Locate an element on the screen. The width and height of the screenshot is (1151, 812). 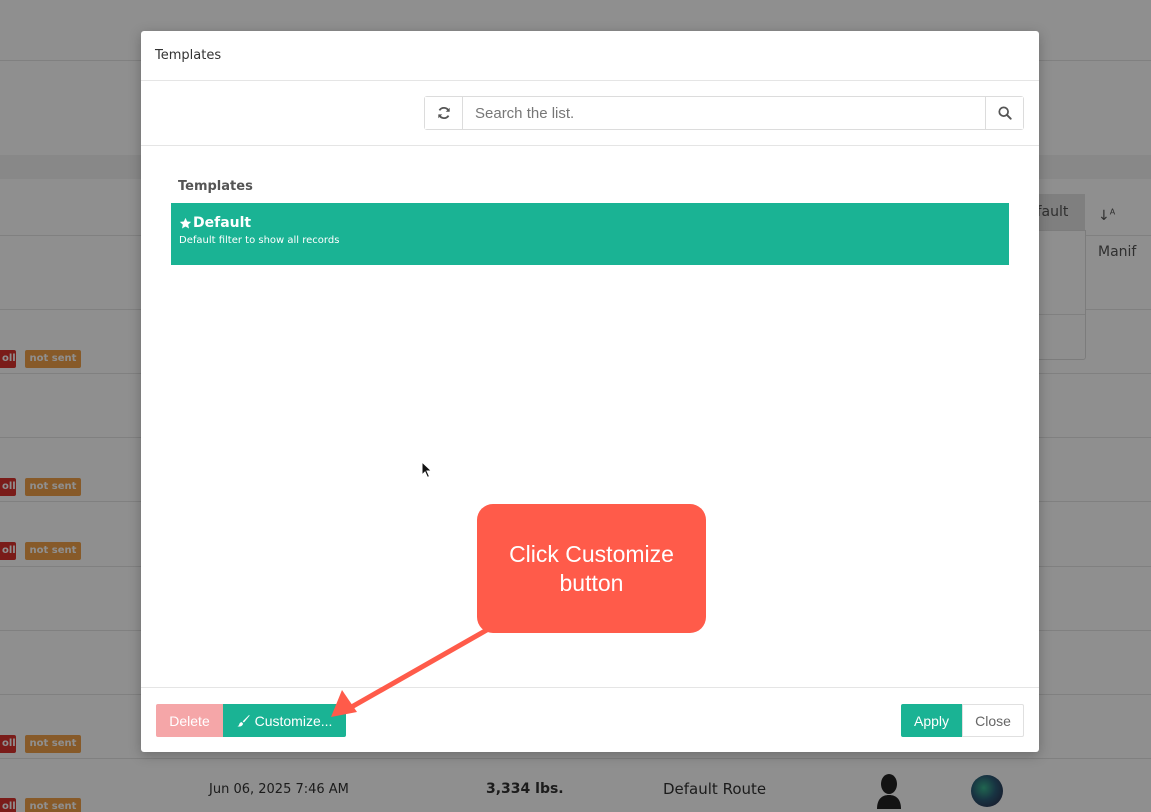
refresh-icon is located at coordinates (443, 113).